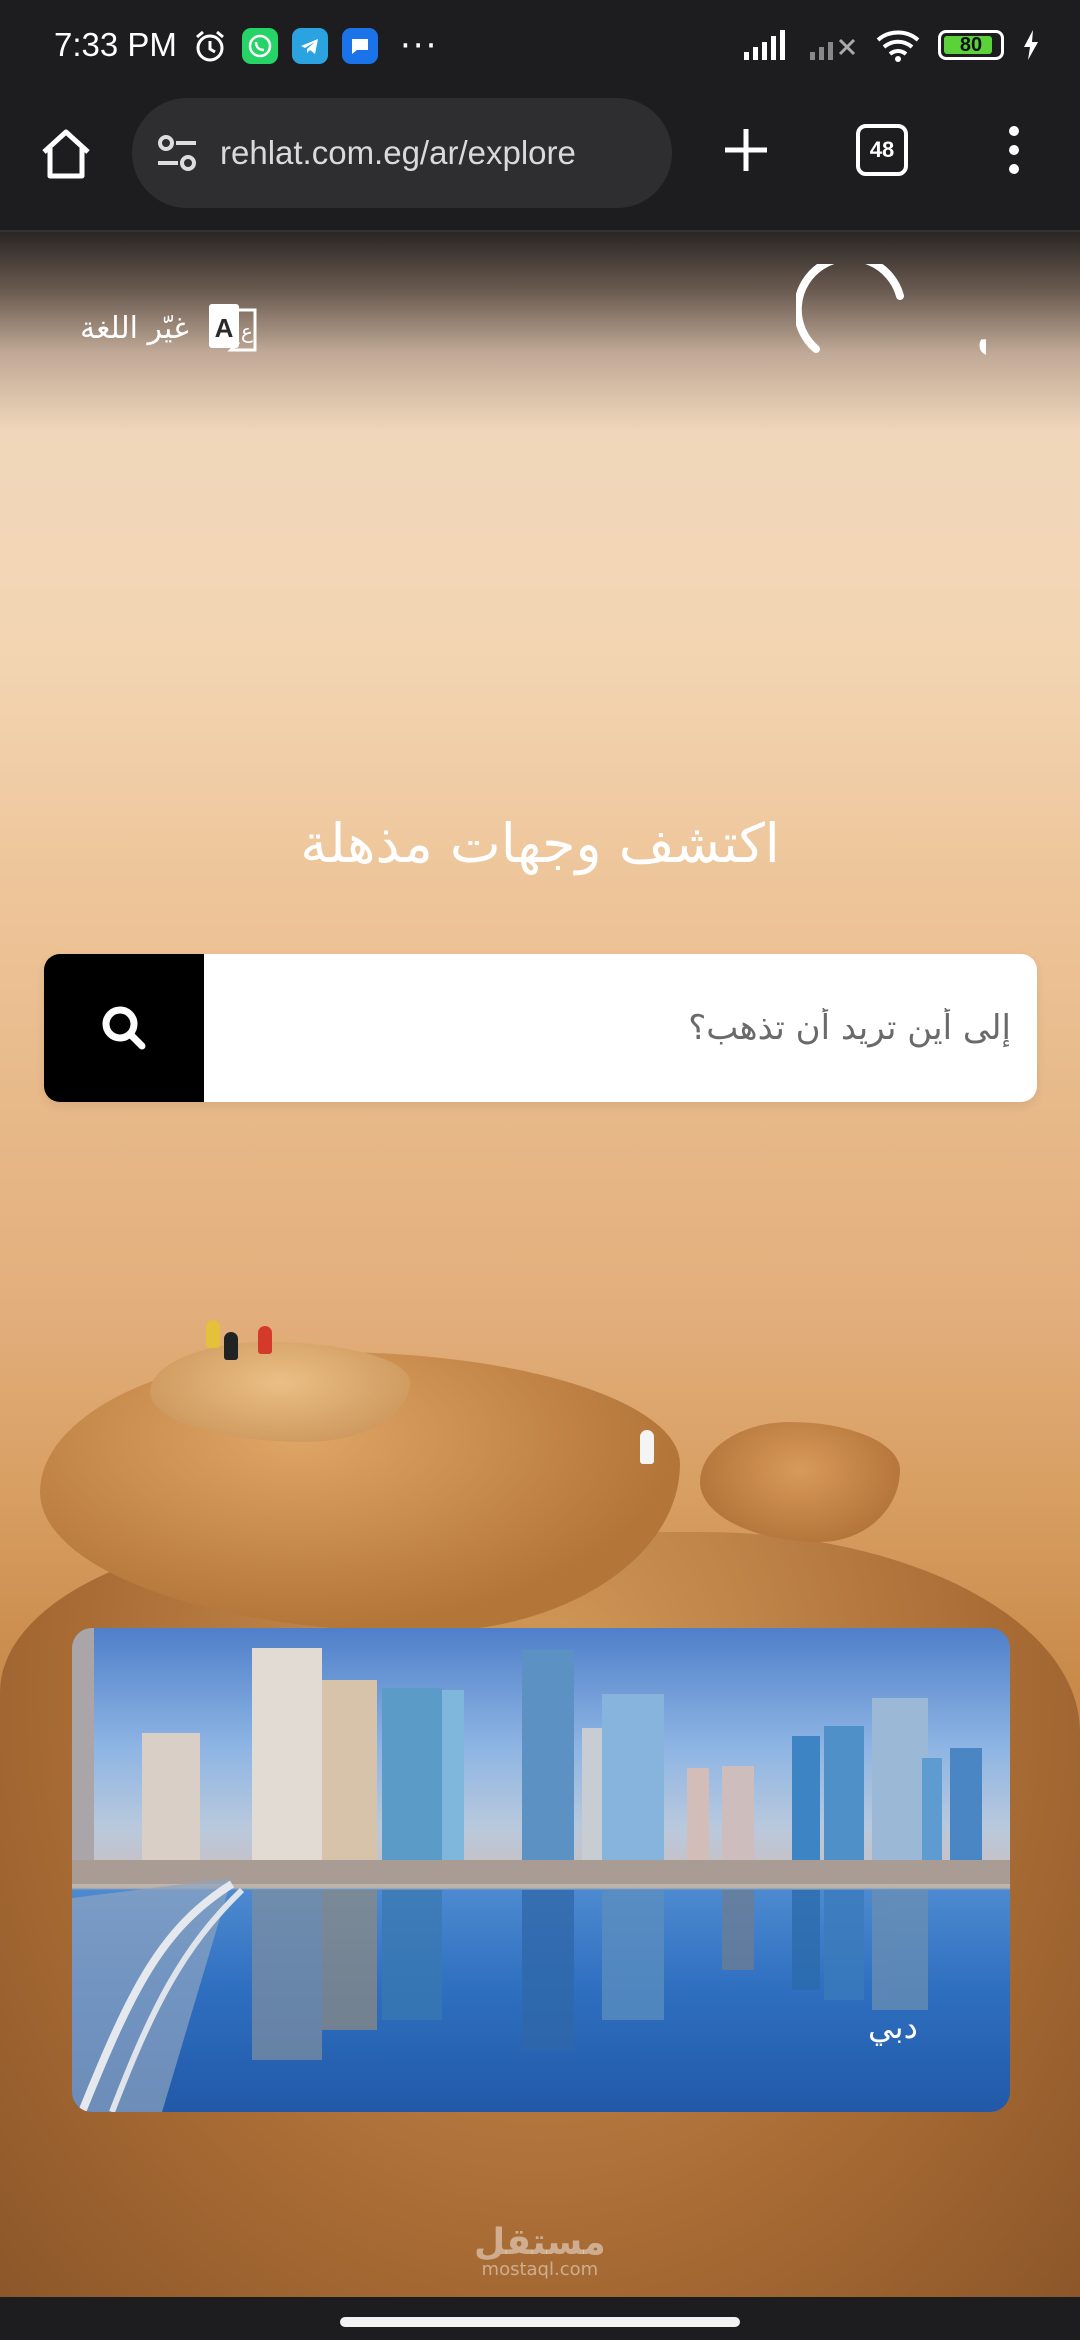 The width and height of the screenshot is (1080, 2340). What do you see at coordinates (893, 2027) in the screenshot?
I see `destination-name: دبي` at bounding box center [893, 2027].